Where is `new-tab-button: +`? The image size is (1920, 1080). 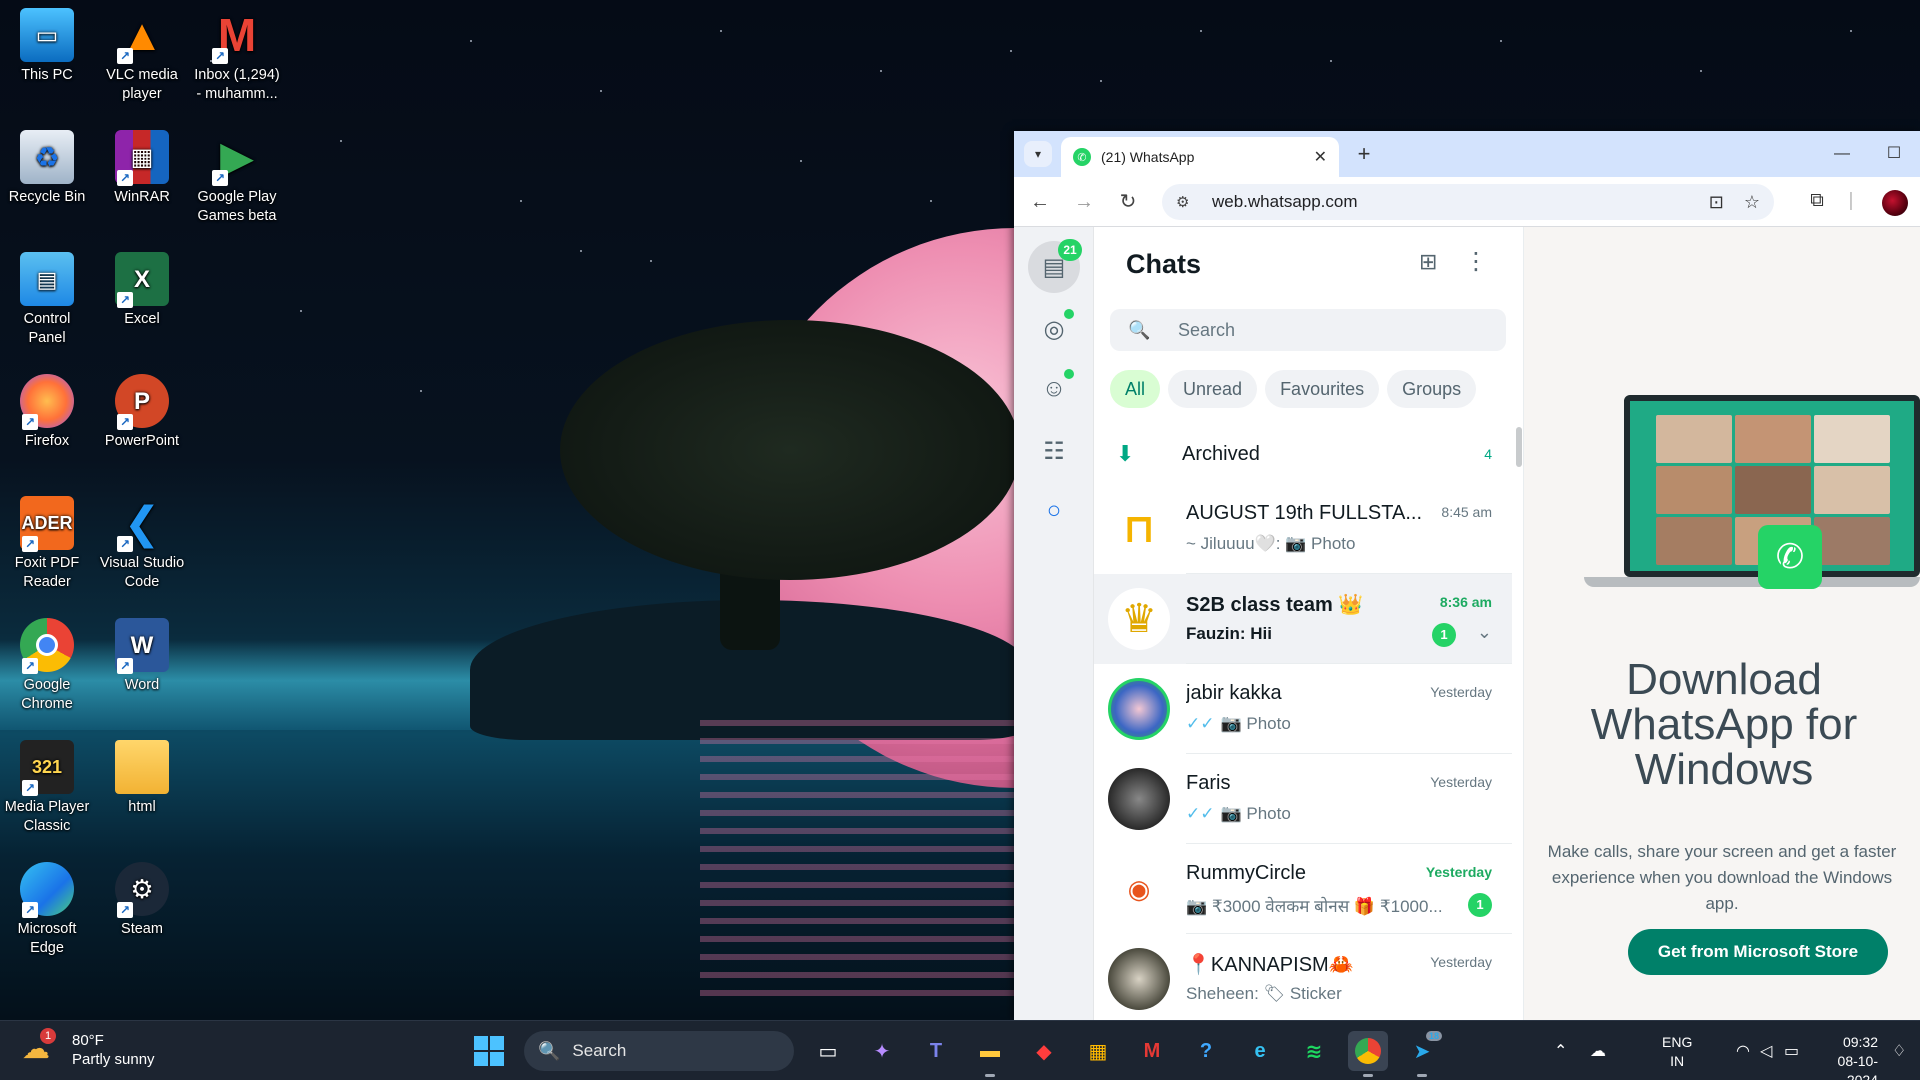 new-tab-button: + is located at coordinates (1364, 154).